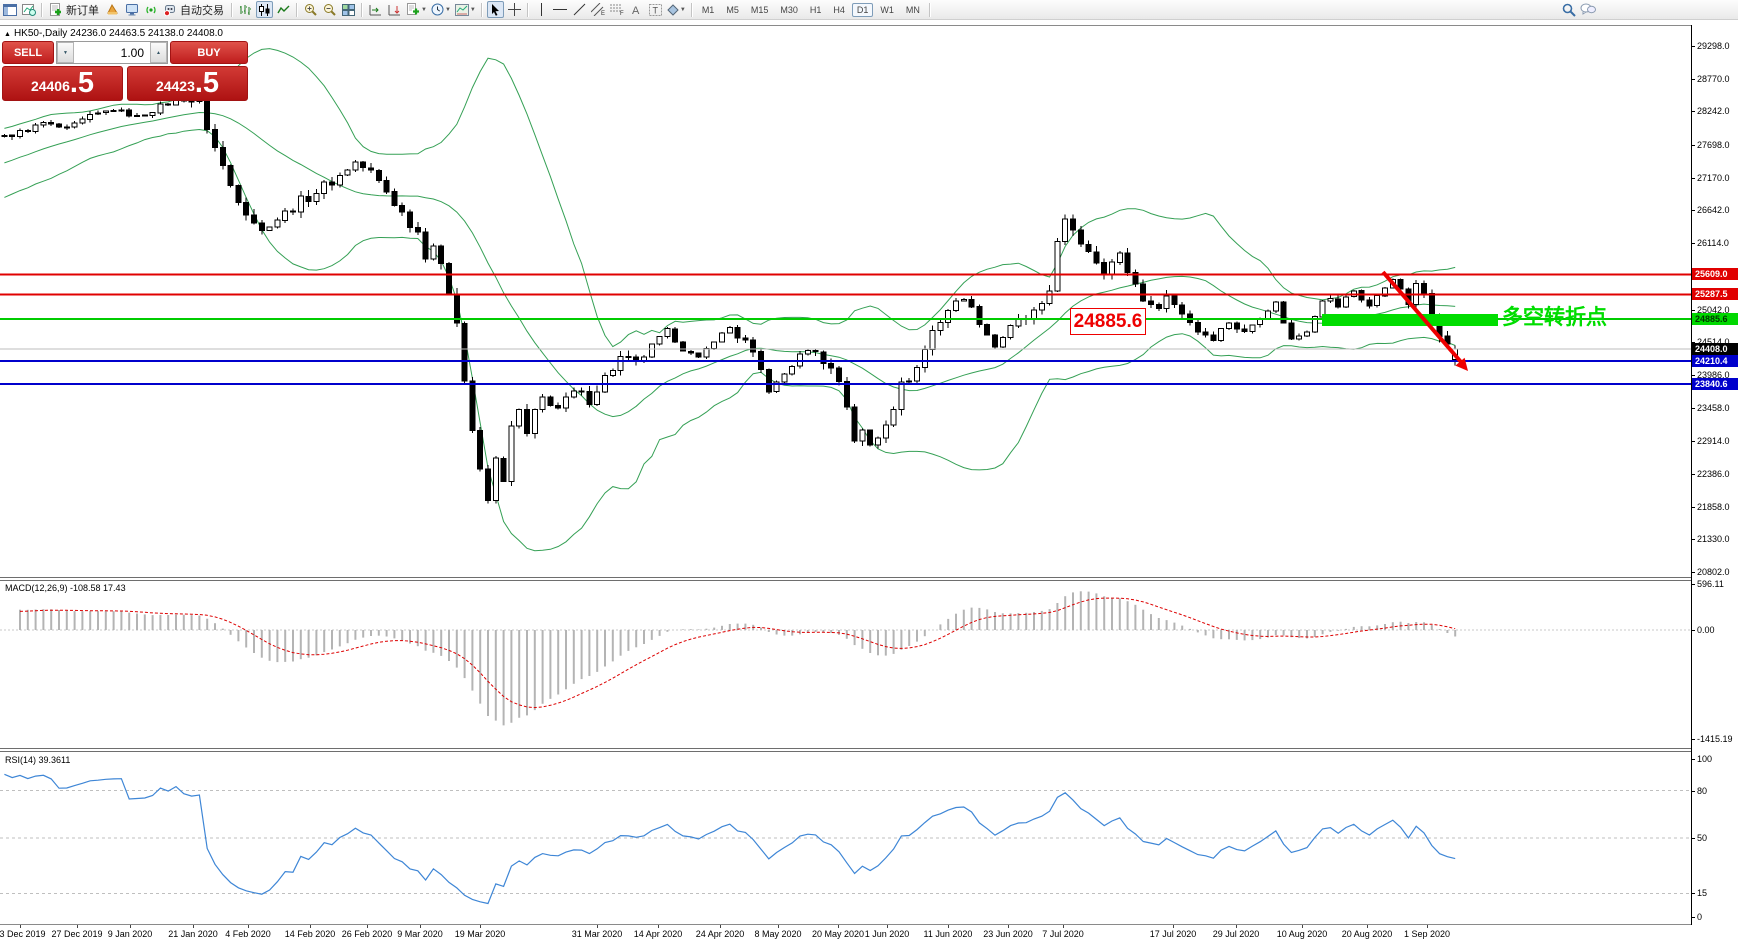 The height and width of the screenshot is (945, 1738). Describe the element at coordinates (676, 9) in the screenshot. I see `shapes-tool-button: ▼` at that location.